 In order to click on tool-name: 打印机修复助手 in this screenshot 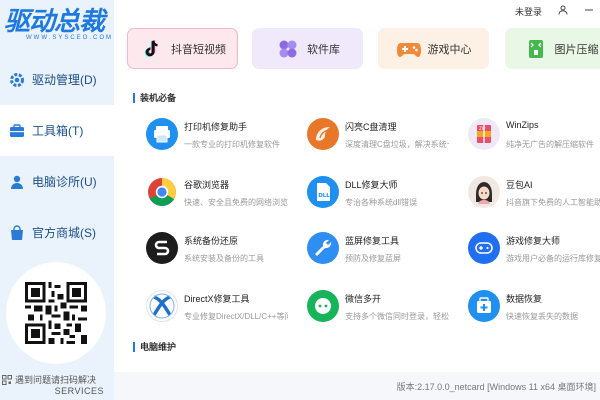, I will do `click(216, 127)`.